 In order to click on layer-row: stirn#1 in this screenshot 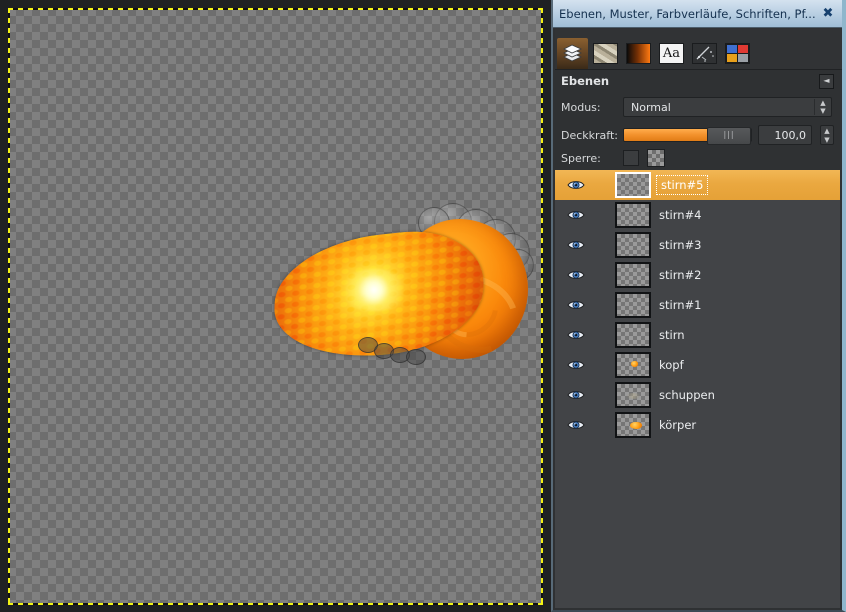, I will do `click(697, 305)`.